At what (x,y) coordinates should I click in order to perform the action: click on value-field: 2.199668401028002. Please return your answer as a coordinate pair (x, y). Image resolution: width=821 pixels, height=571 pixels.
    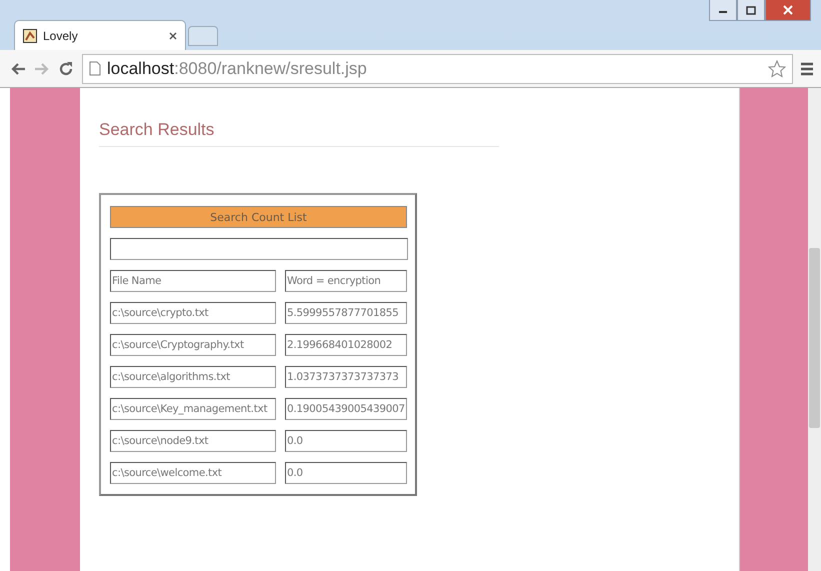
    Looking at the image, I should click on (346, 345).